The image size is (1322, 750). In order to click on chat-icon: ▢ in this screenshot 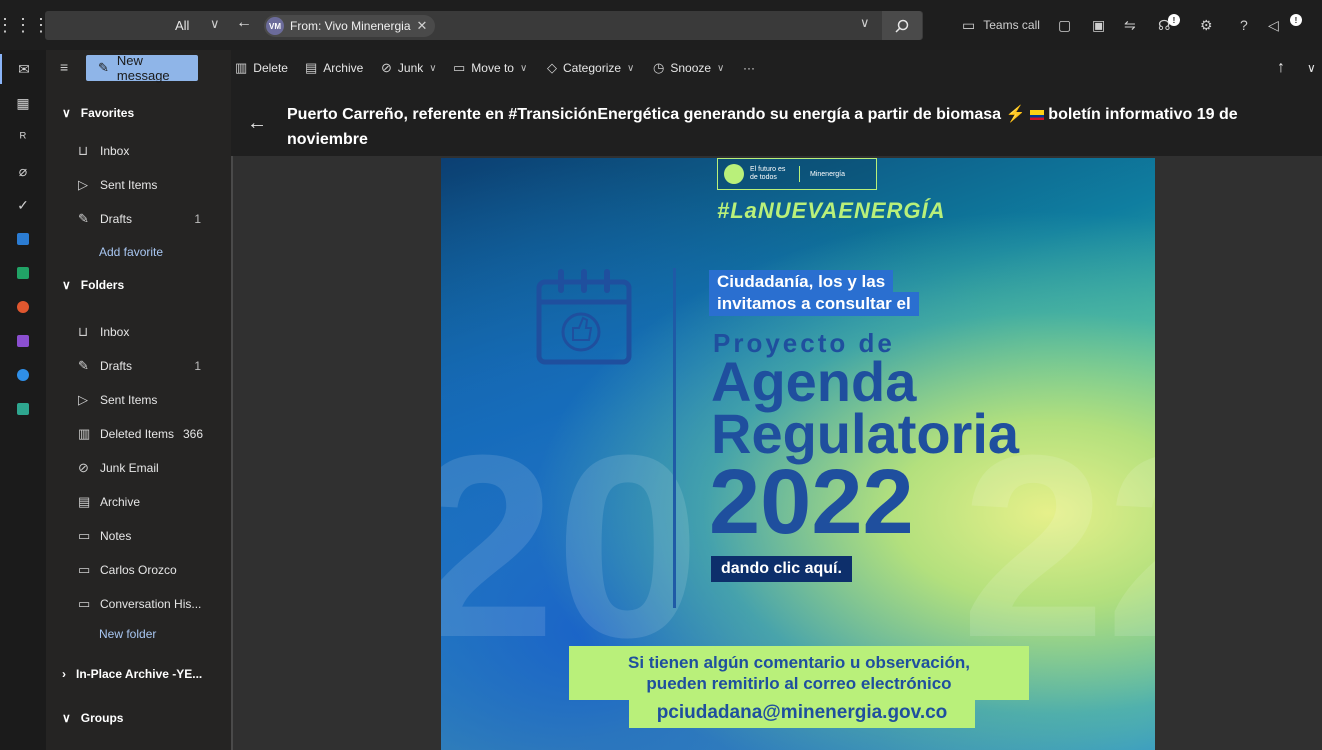, I will do `click(1064, 25)`.